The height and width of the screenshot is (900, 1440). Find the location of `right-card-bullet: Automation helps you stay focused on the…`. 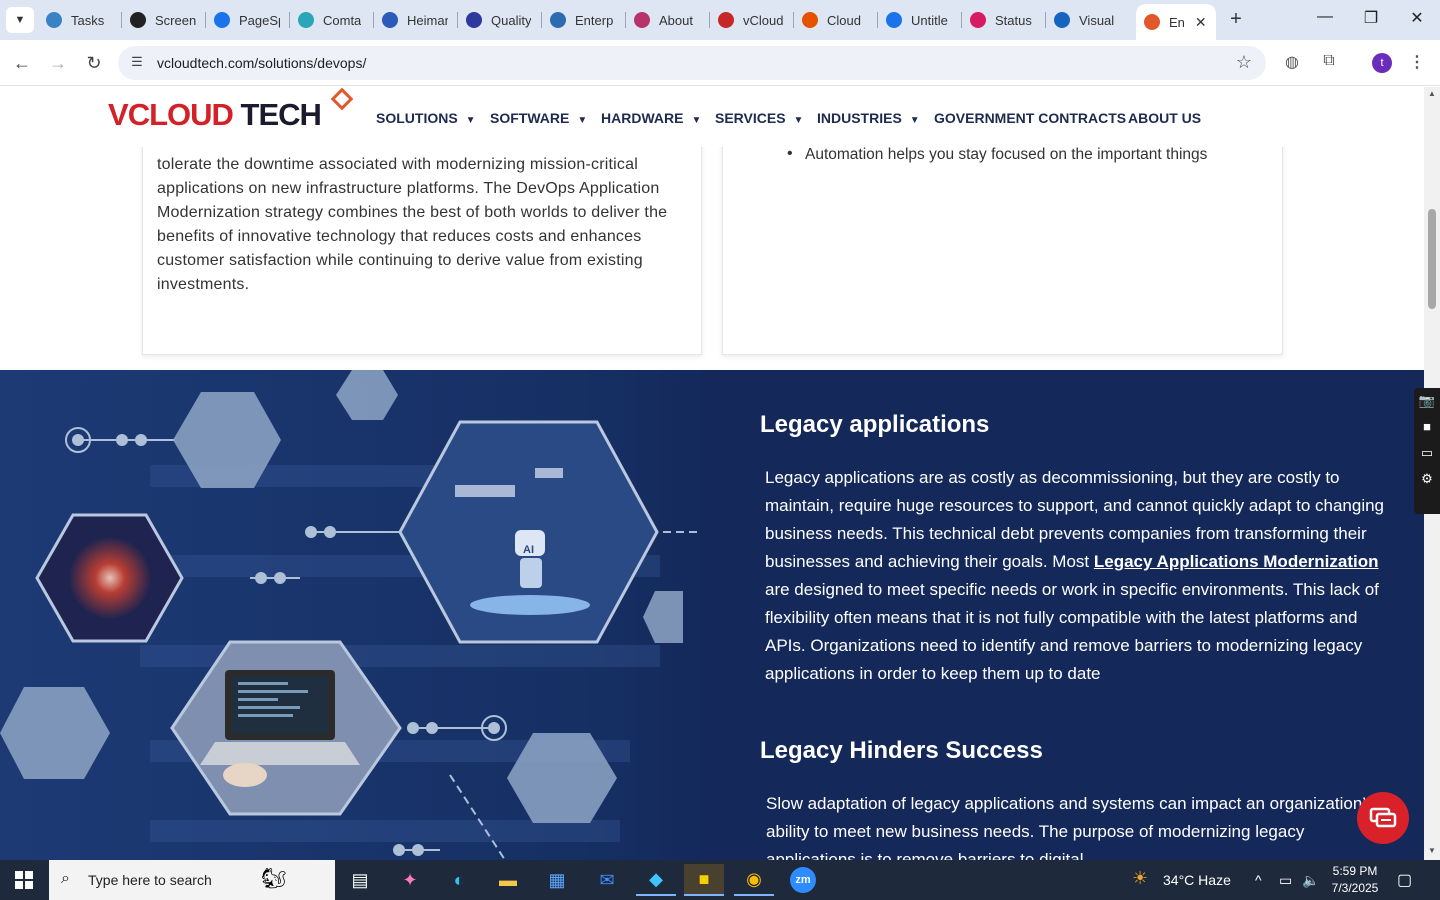

right-card-bullet: Automation helps you stay focused on the… is located at coordinates (997, 154).